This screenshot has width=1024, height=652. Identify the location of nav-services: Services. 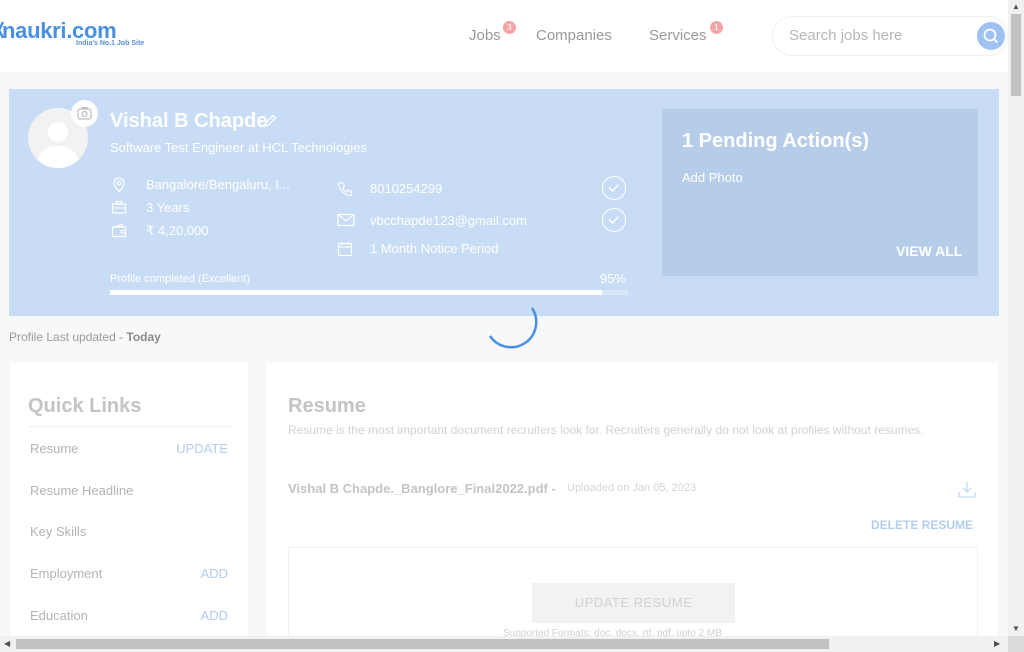
(678, 35).